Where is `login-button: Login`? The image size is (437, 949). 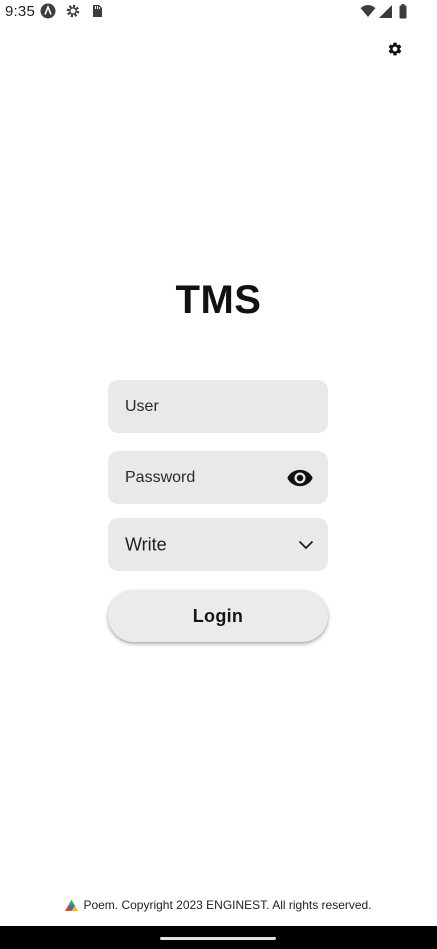
login-button: Login is located at coordinates (218, 616).